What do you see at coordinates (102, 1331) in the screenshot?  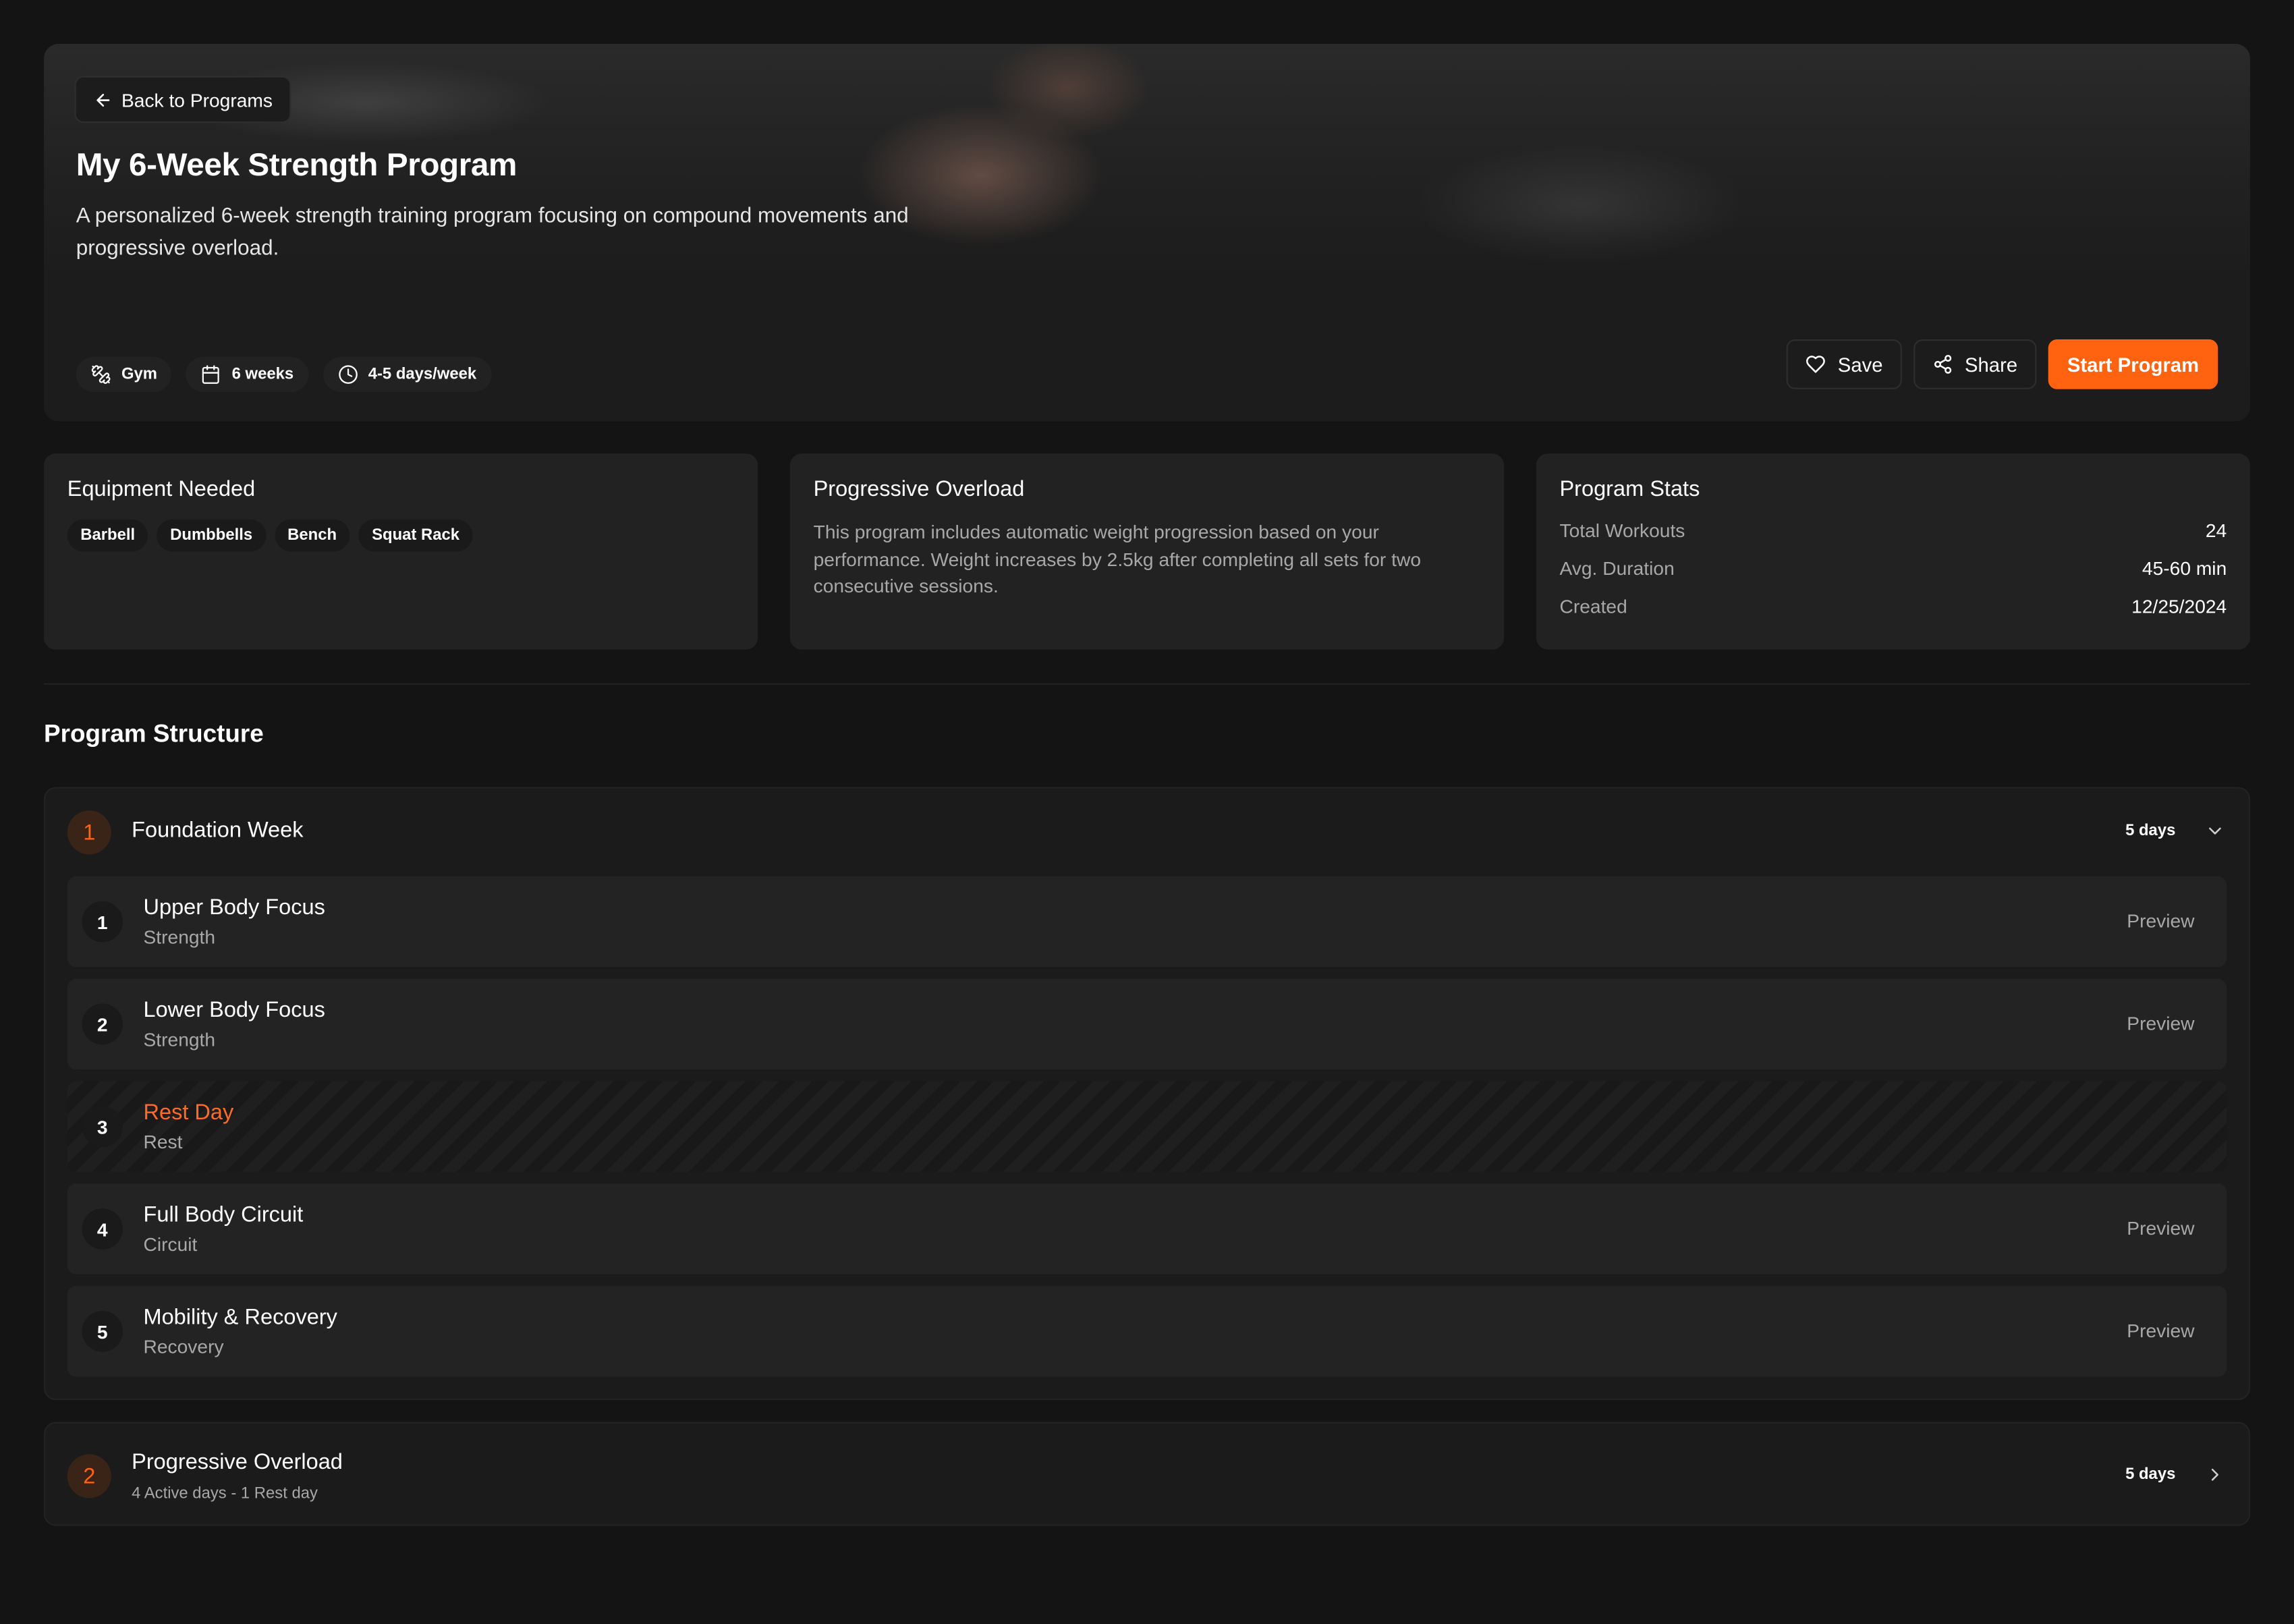 I see `day-number: 5` at bounding box center [102, 1331].